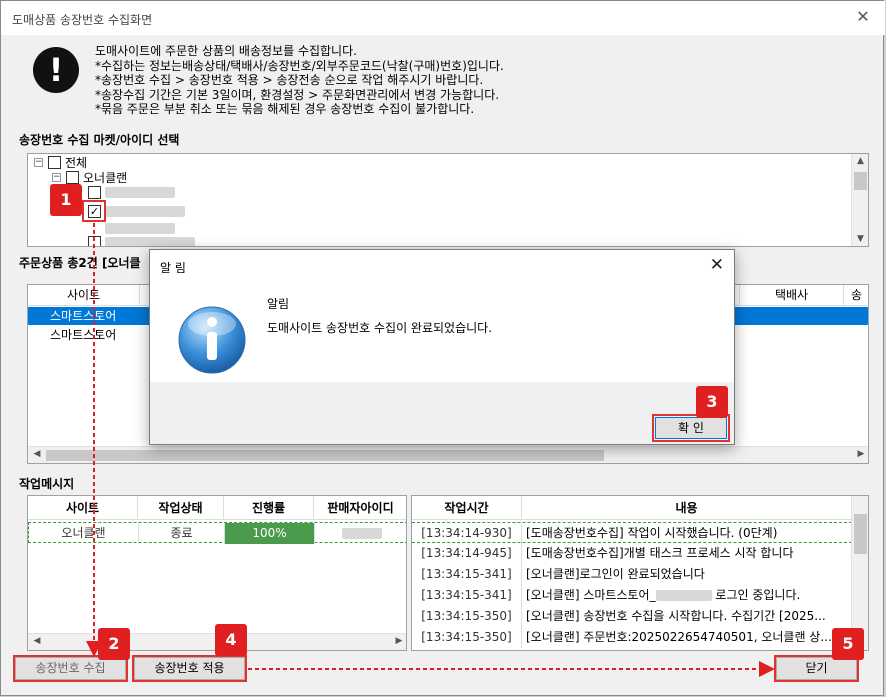 The height and width of the screenshot is (697, 886). What do you see at coordinates (66, 200) in the screenshot?
I see `step-marker-1: 1` at bounding box center [66, 200].